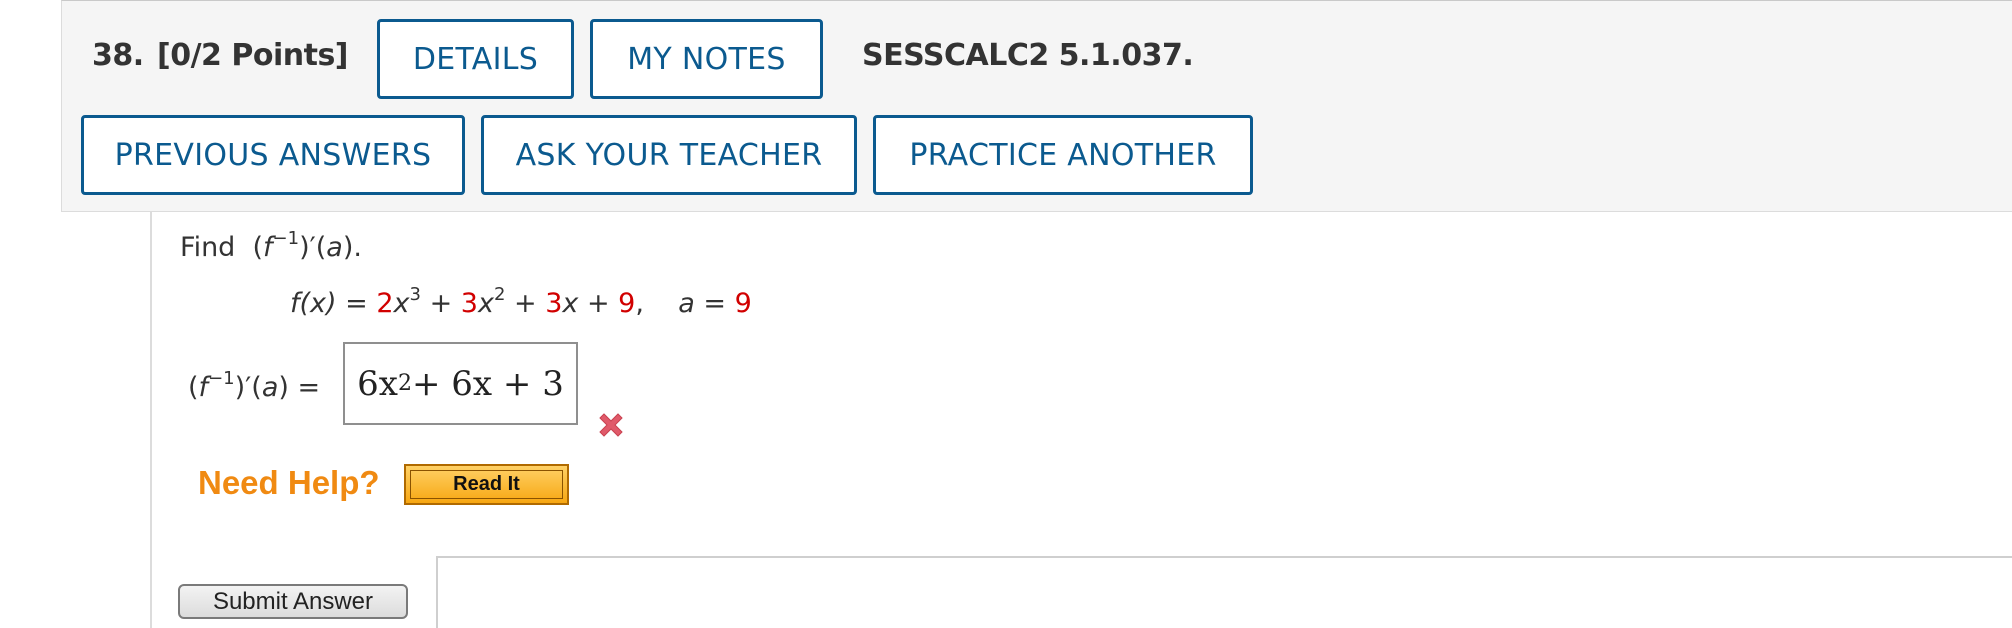  What do you see at coordinates (486, 484) in the screenshot?
I see `read-it-button: Read It` at bounding box center [486, 484].